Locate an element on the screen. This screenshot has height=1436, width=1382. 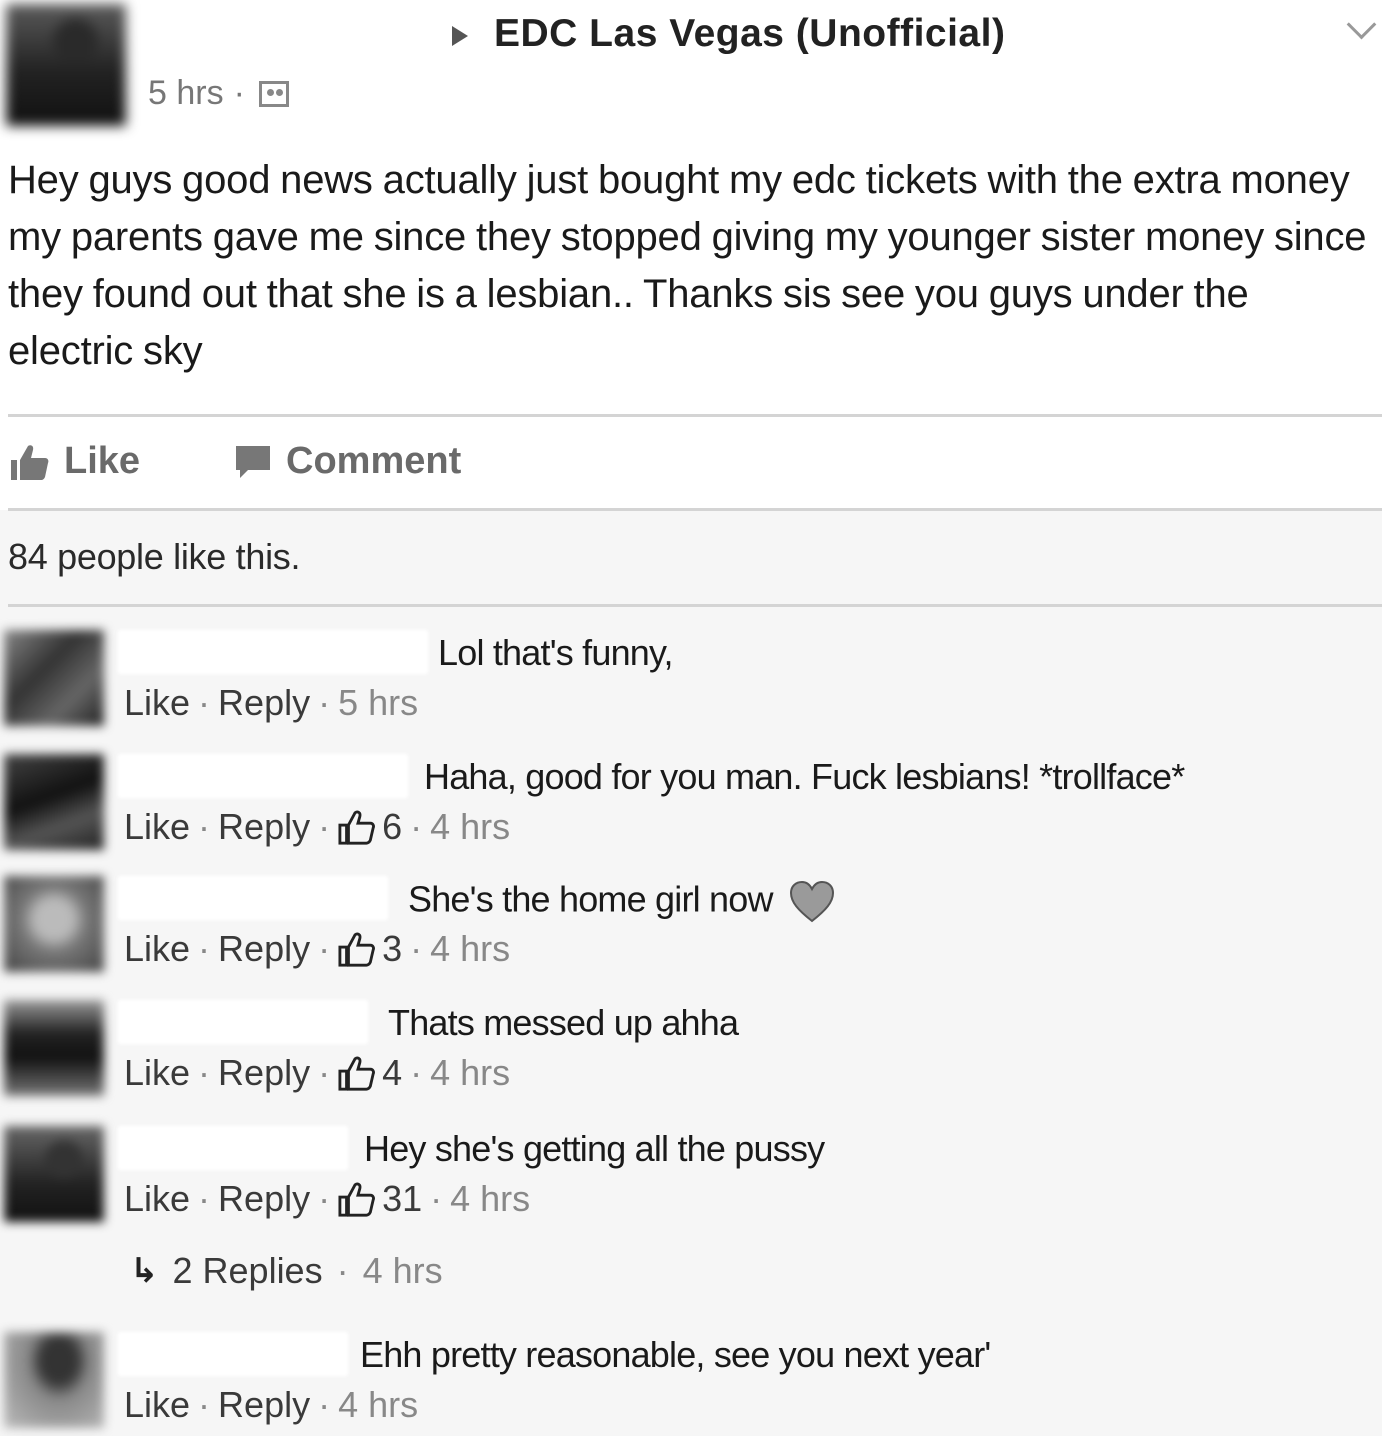
comment-text: Thats messed up ahha is located at coordinates (563, 1022).